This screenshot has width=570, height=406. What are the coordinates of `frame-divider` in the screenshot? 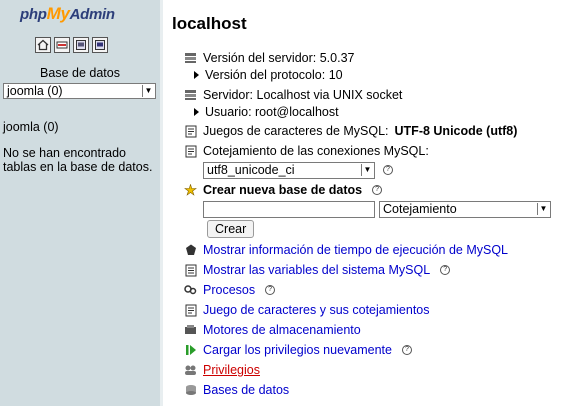 It's located at (161, 203).